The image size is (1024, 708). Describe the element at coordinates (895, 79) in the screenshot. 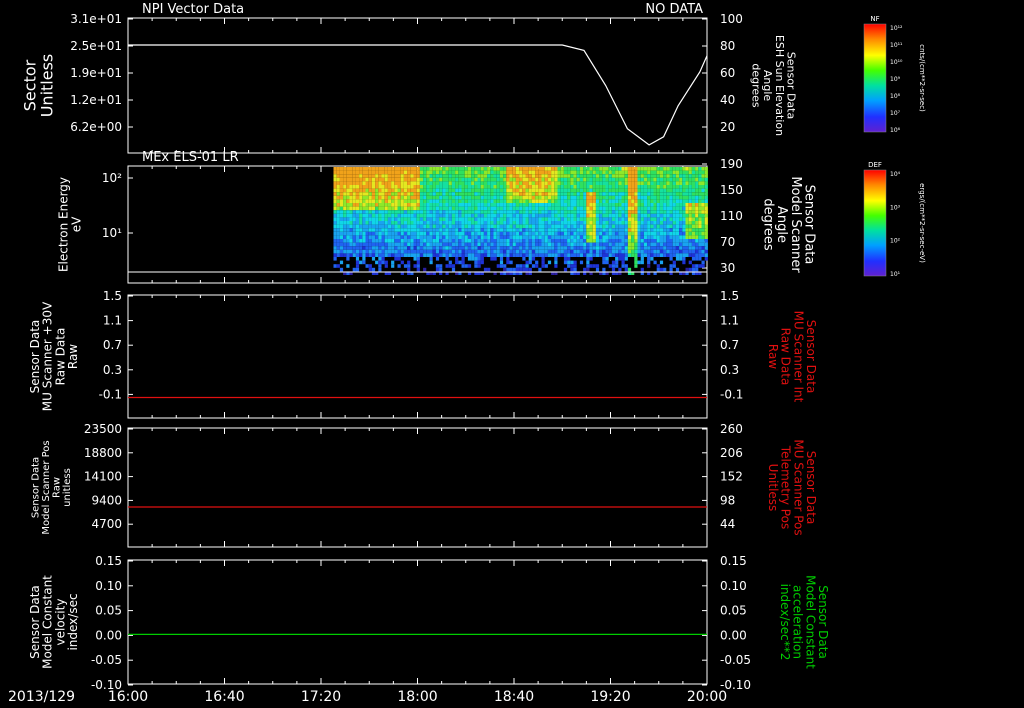

I see `colorbar-tick: 10⁹` at that location.